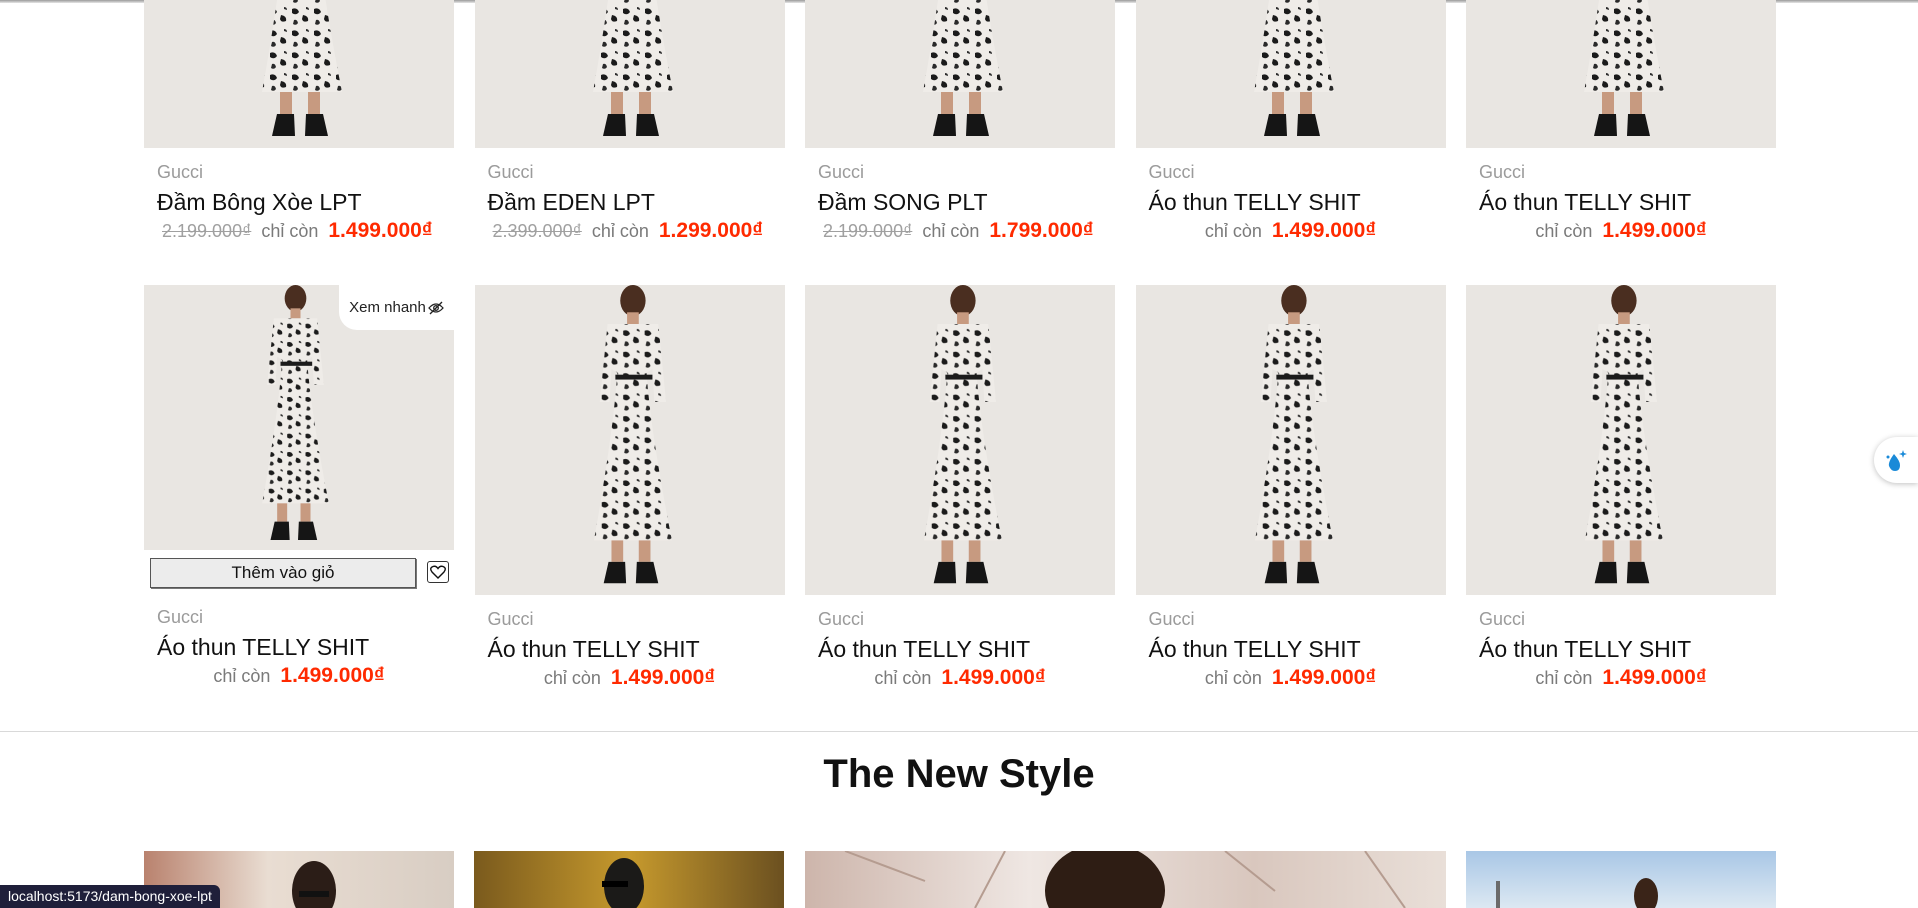 The height and width of the screenshot is (908, 1918). I want to click on add-to-cart-button: Thêm vào giỏ, so click(283, 573).